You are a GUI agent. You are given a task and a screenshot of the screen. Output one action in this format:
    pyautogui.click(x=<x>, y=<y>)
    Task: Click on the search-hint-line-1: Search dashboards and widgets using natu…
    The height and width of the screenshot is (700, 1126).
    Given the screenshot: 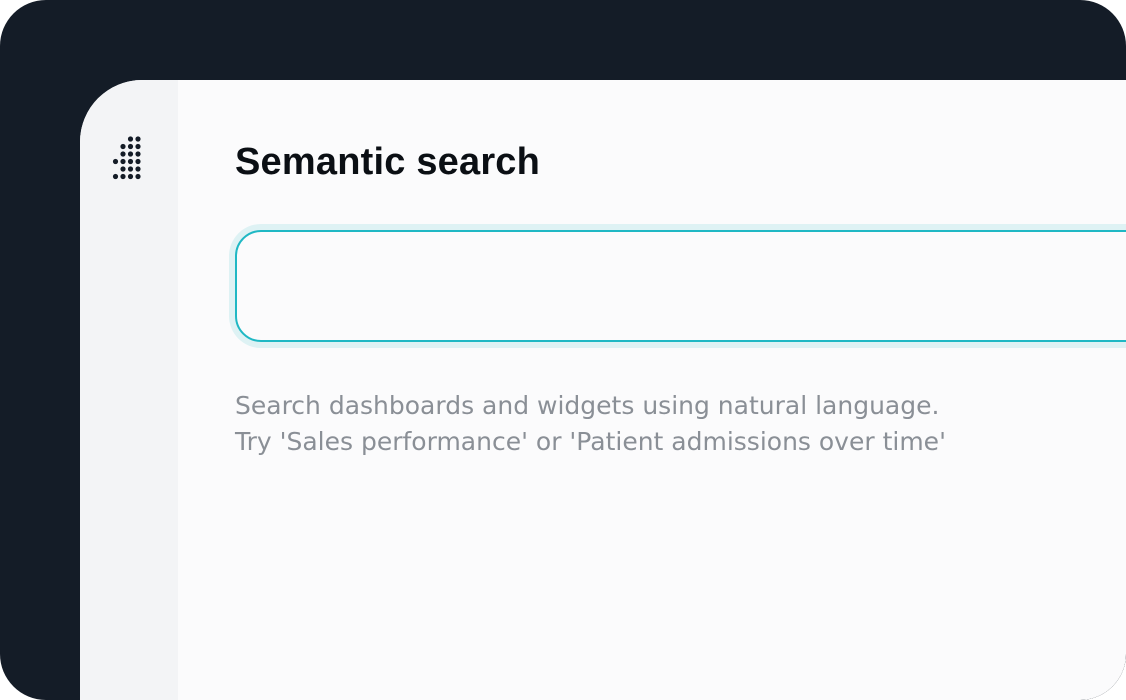 What is the action you would take?
    pyautogui.click(x=587, y=405)
    